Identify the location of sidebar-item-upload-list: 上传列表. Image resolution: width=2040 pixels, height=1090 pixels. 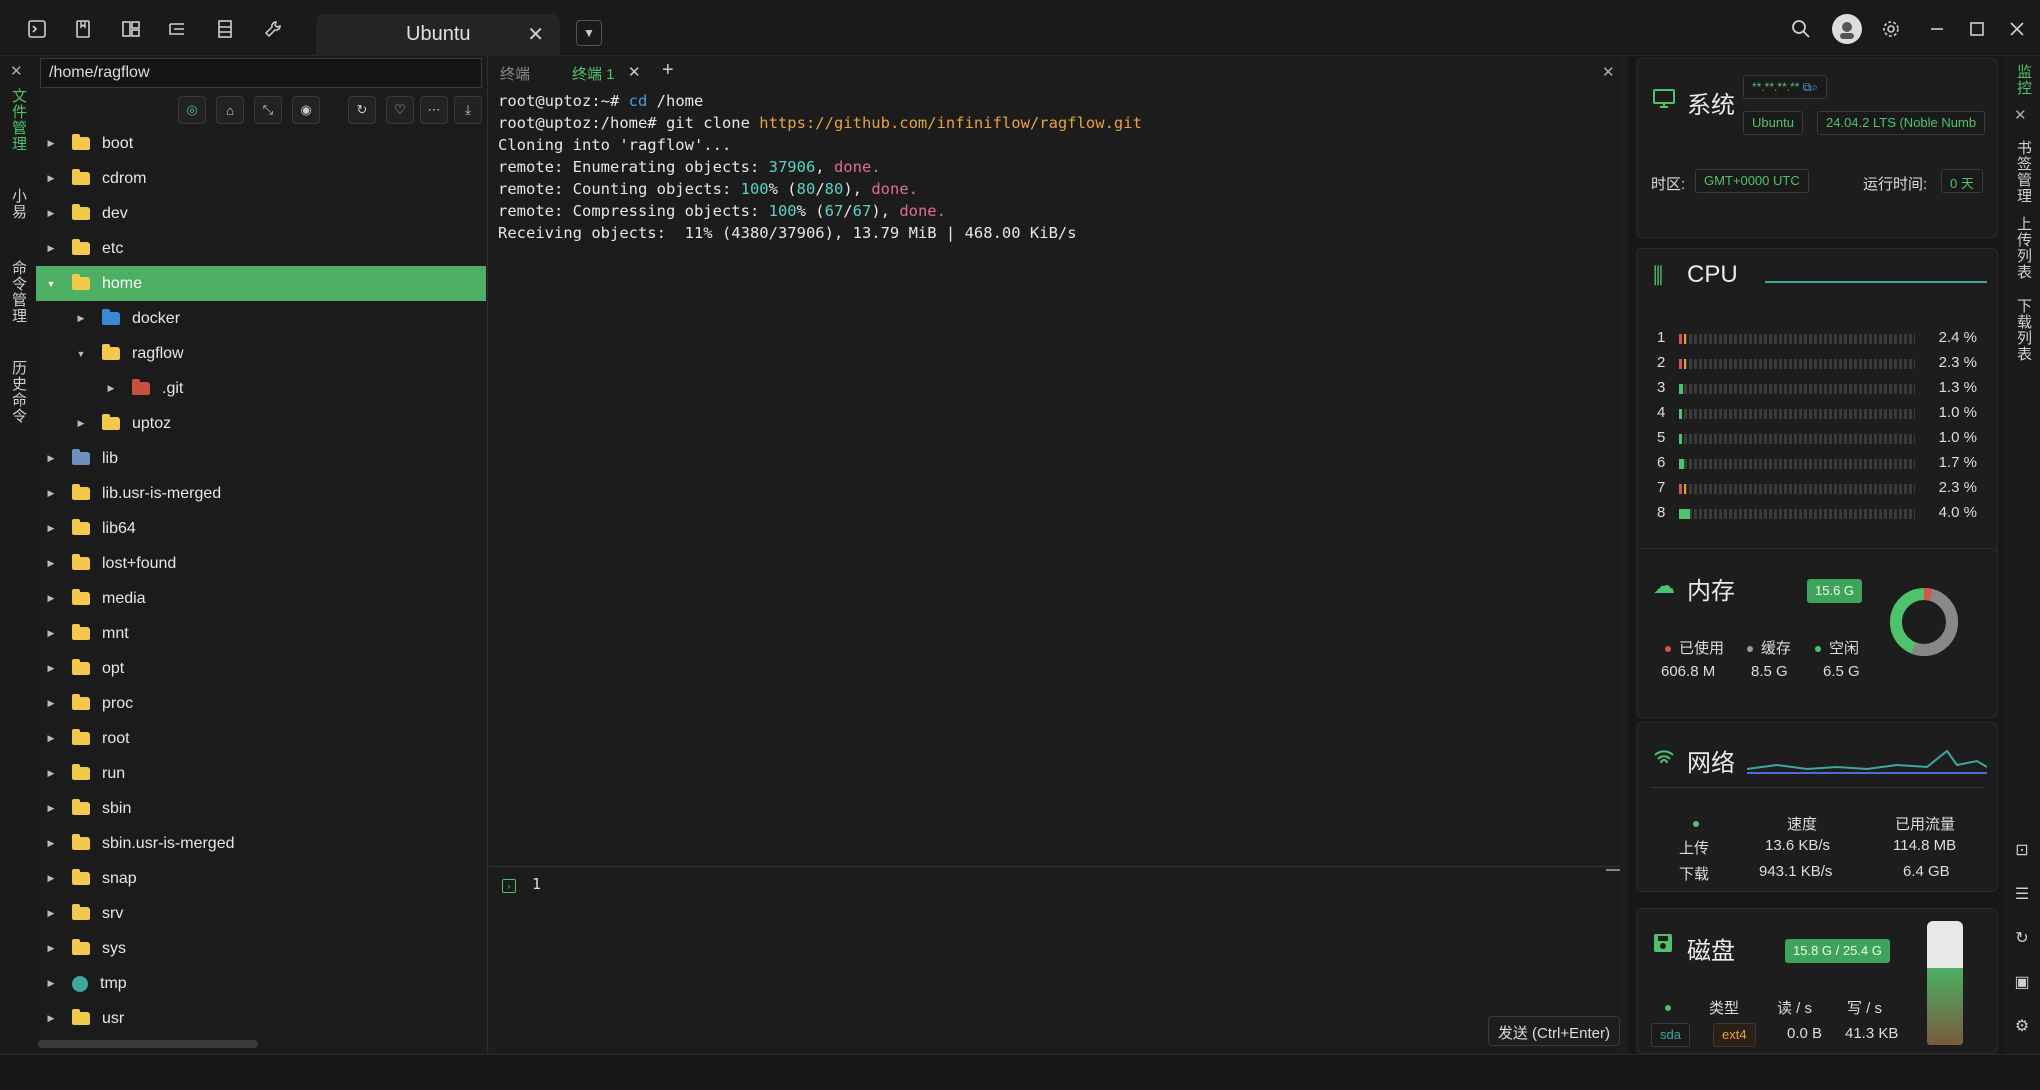
(2023, 248).